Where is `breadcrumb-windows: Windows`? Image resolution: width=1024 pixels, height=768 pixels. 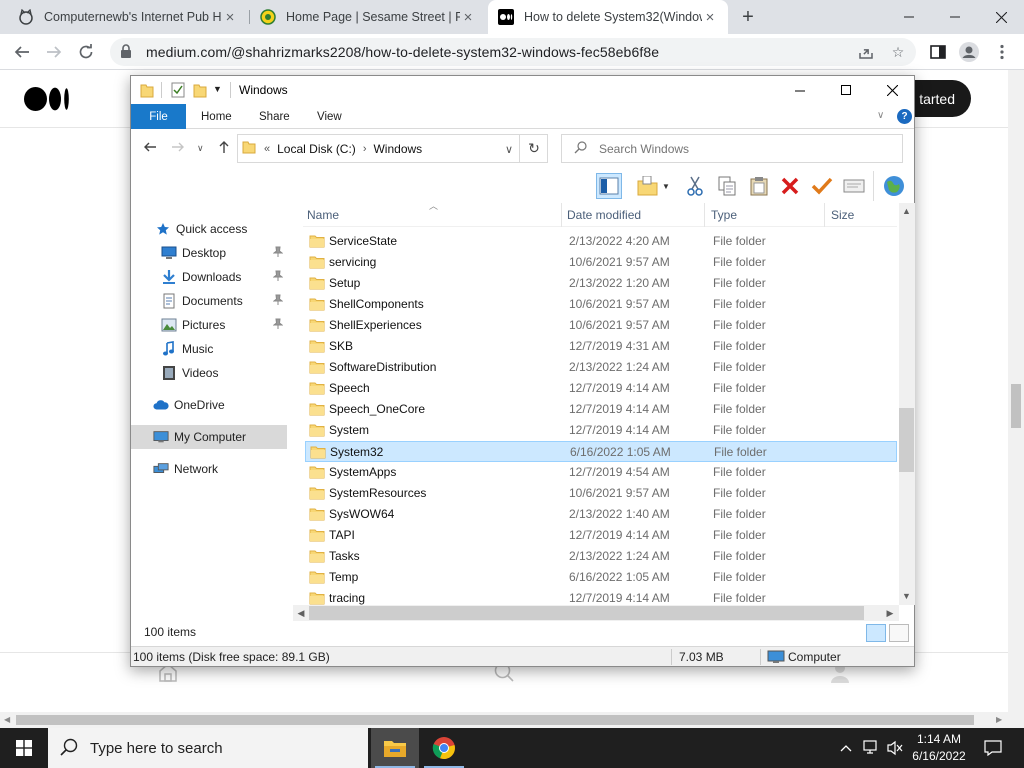
breadcrumb-windows: Windows is located at coordinates (397, 149).